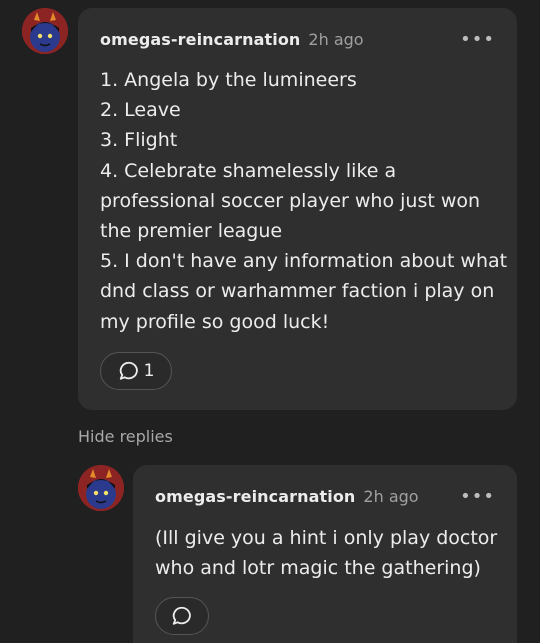 The height and width of the screenshot is (643, 540). What do you see at coordinates (297, 291) in the screenshot?
I see `comment-line: dnd class or warhammer faction i play on` at bounding box center [297, 291].